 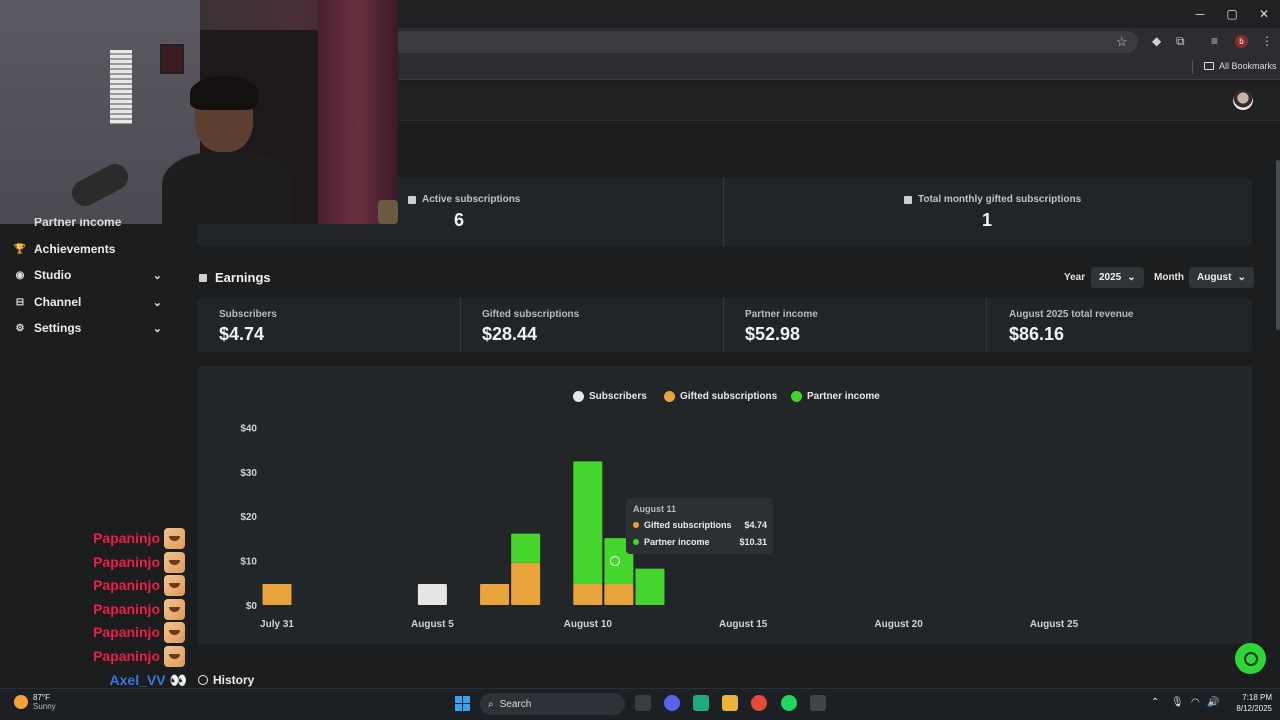 What do you see at coordinates (248, 562) in the screenshot?
I see `y-tick-label: $10` at bounding box center [248, 562].